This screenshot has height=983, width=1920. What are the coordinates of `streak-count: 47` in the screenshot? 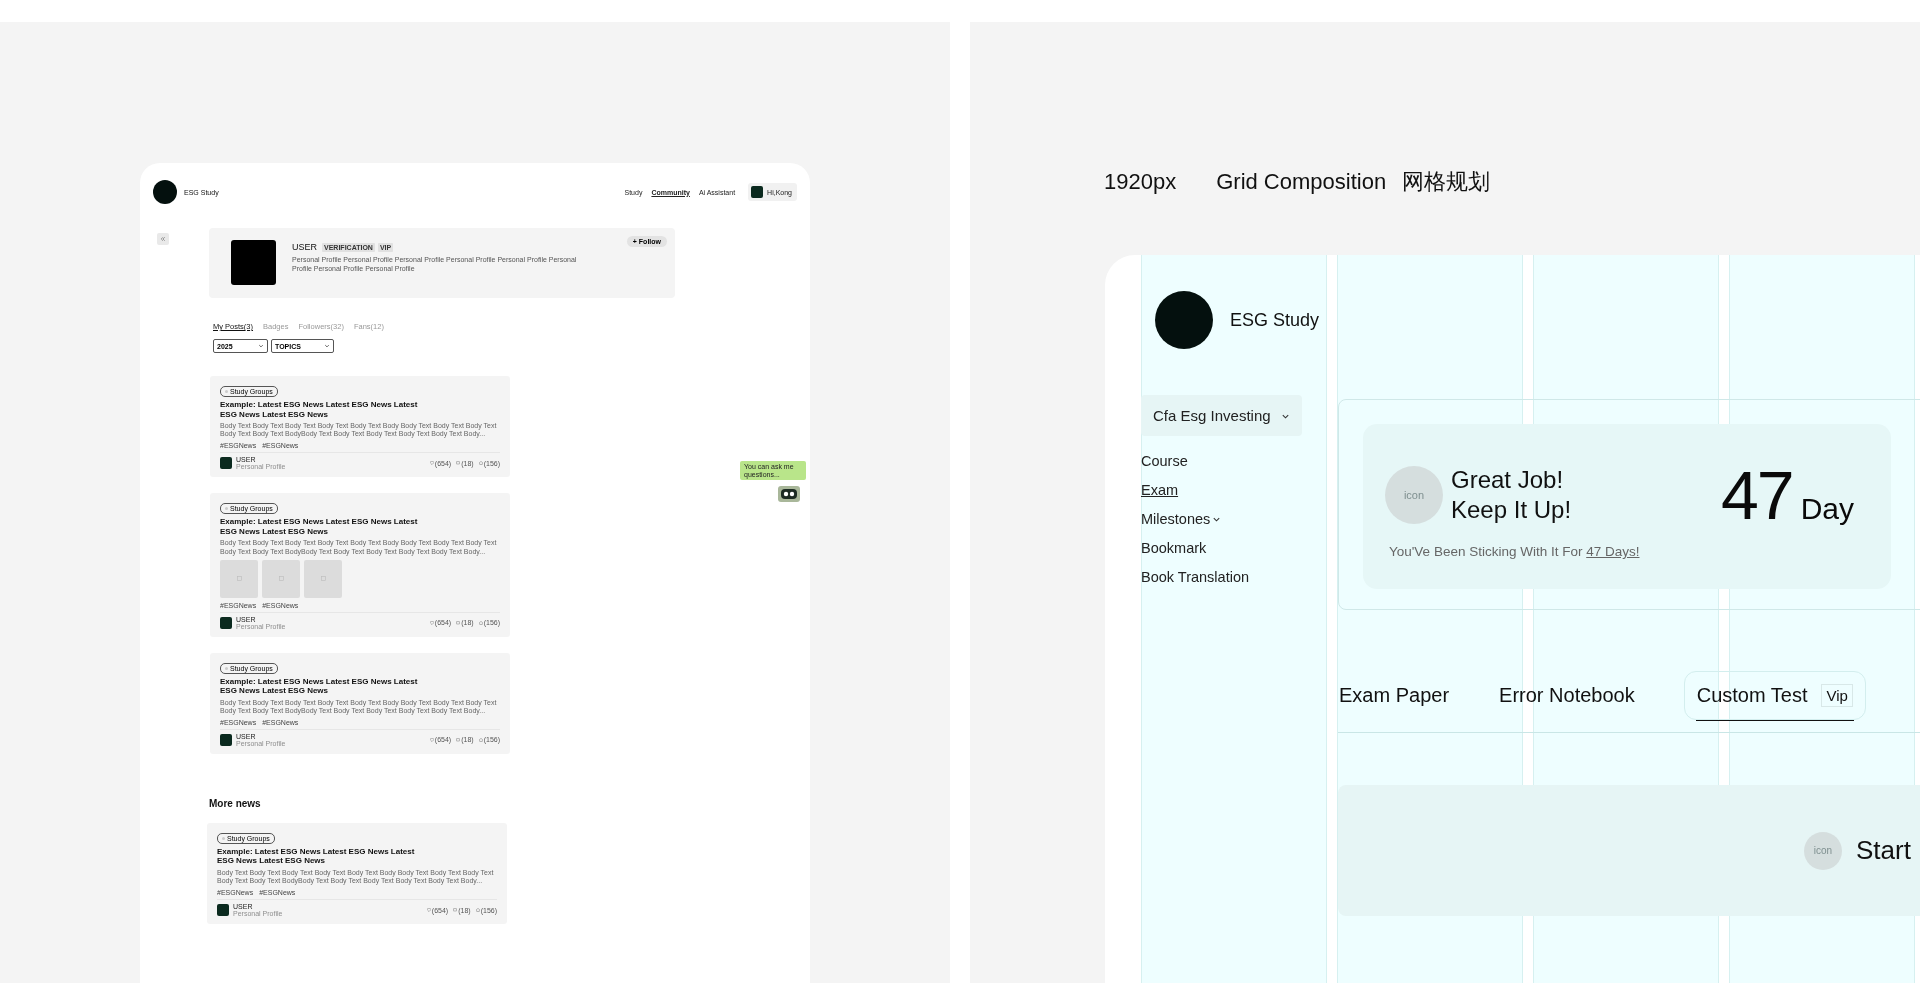 It's located at (1757, 495).